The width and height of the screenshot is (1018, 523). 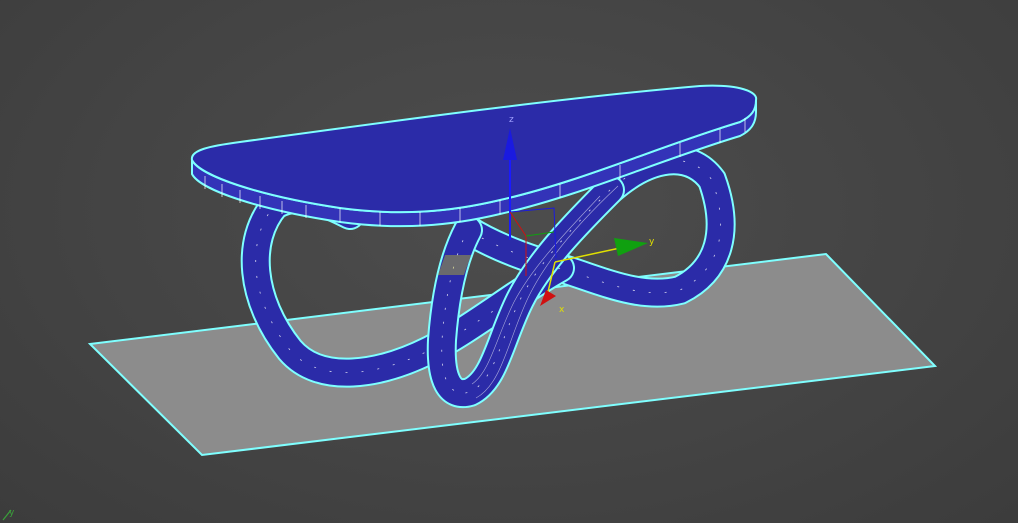 I want to click on z-axis-label: z, so click(x=511, y=120).